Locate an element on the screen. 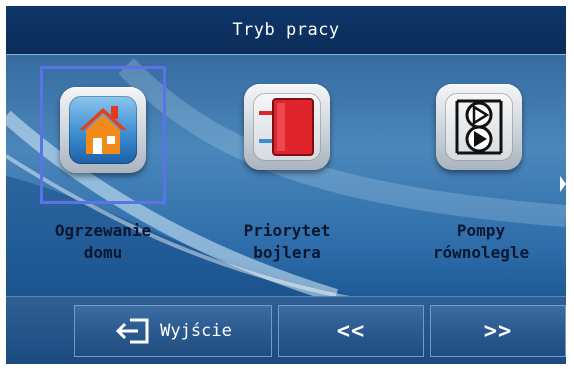  next-button-label: >> is located at coordinates (498, 331).